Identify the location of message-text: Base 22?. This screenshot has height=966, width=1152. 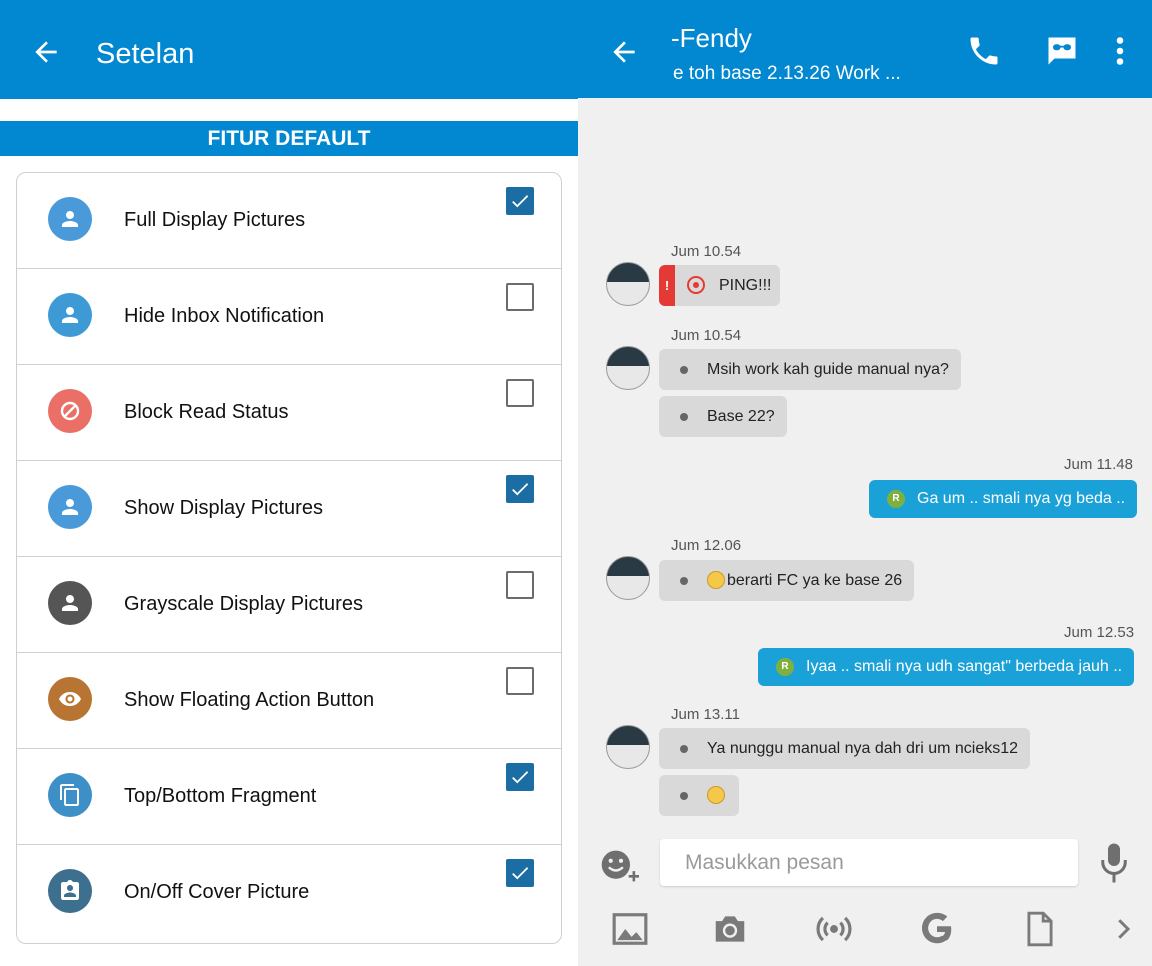
(741, 416).